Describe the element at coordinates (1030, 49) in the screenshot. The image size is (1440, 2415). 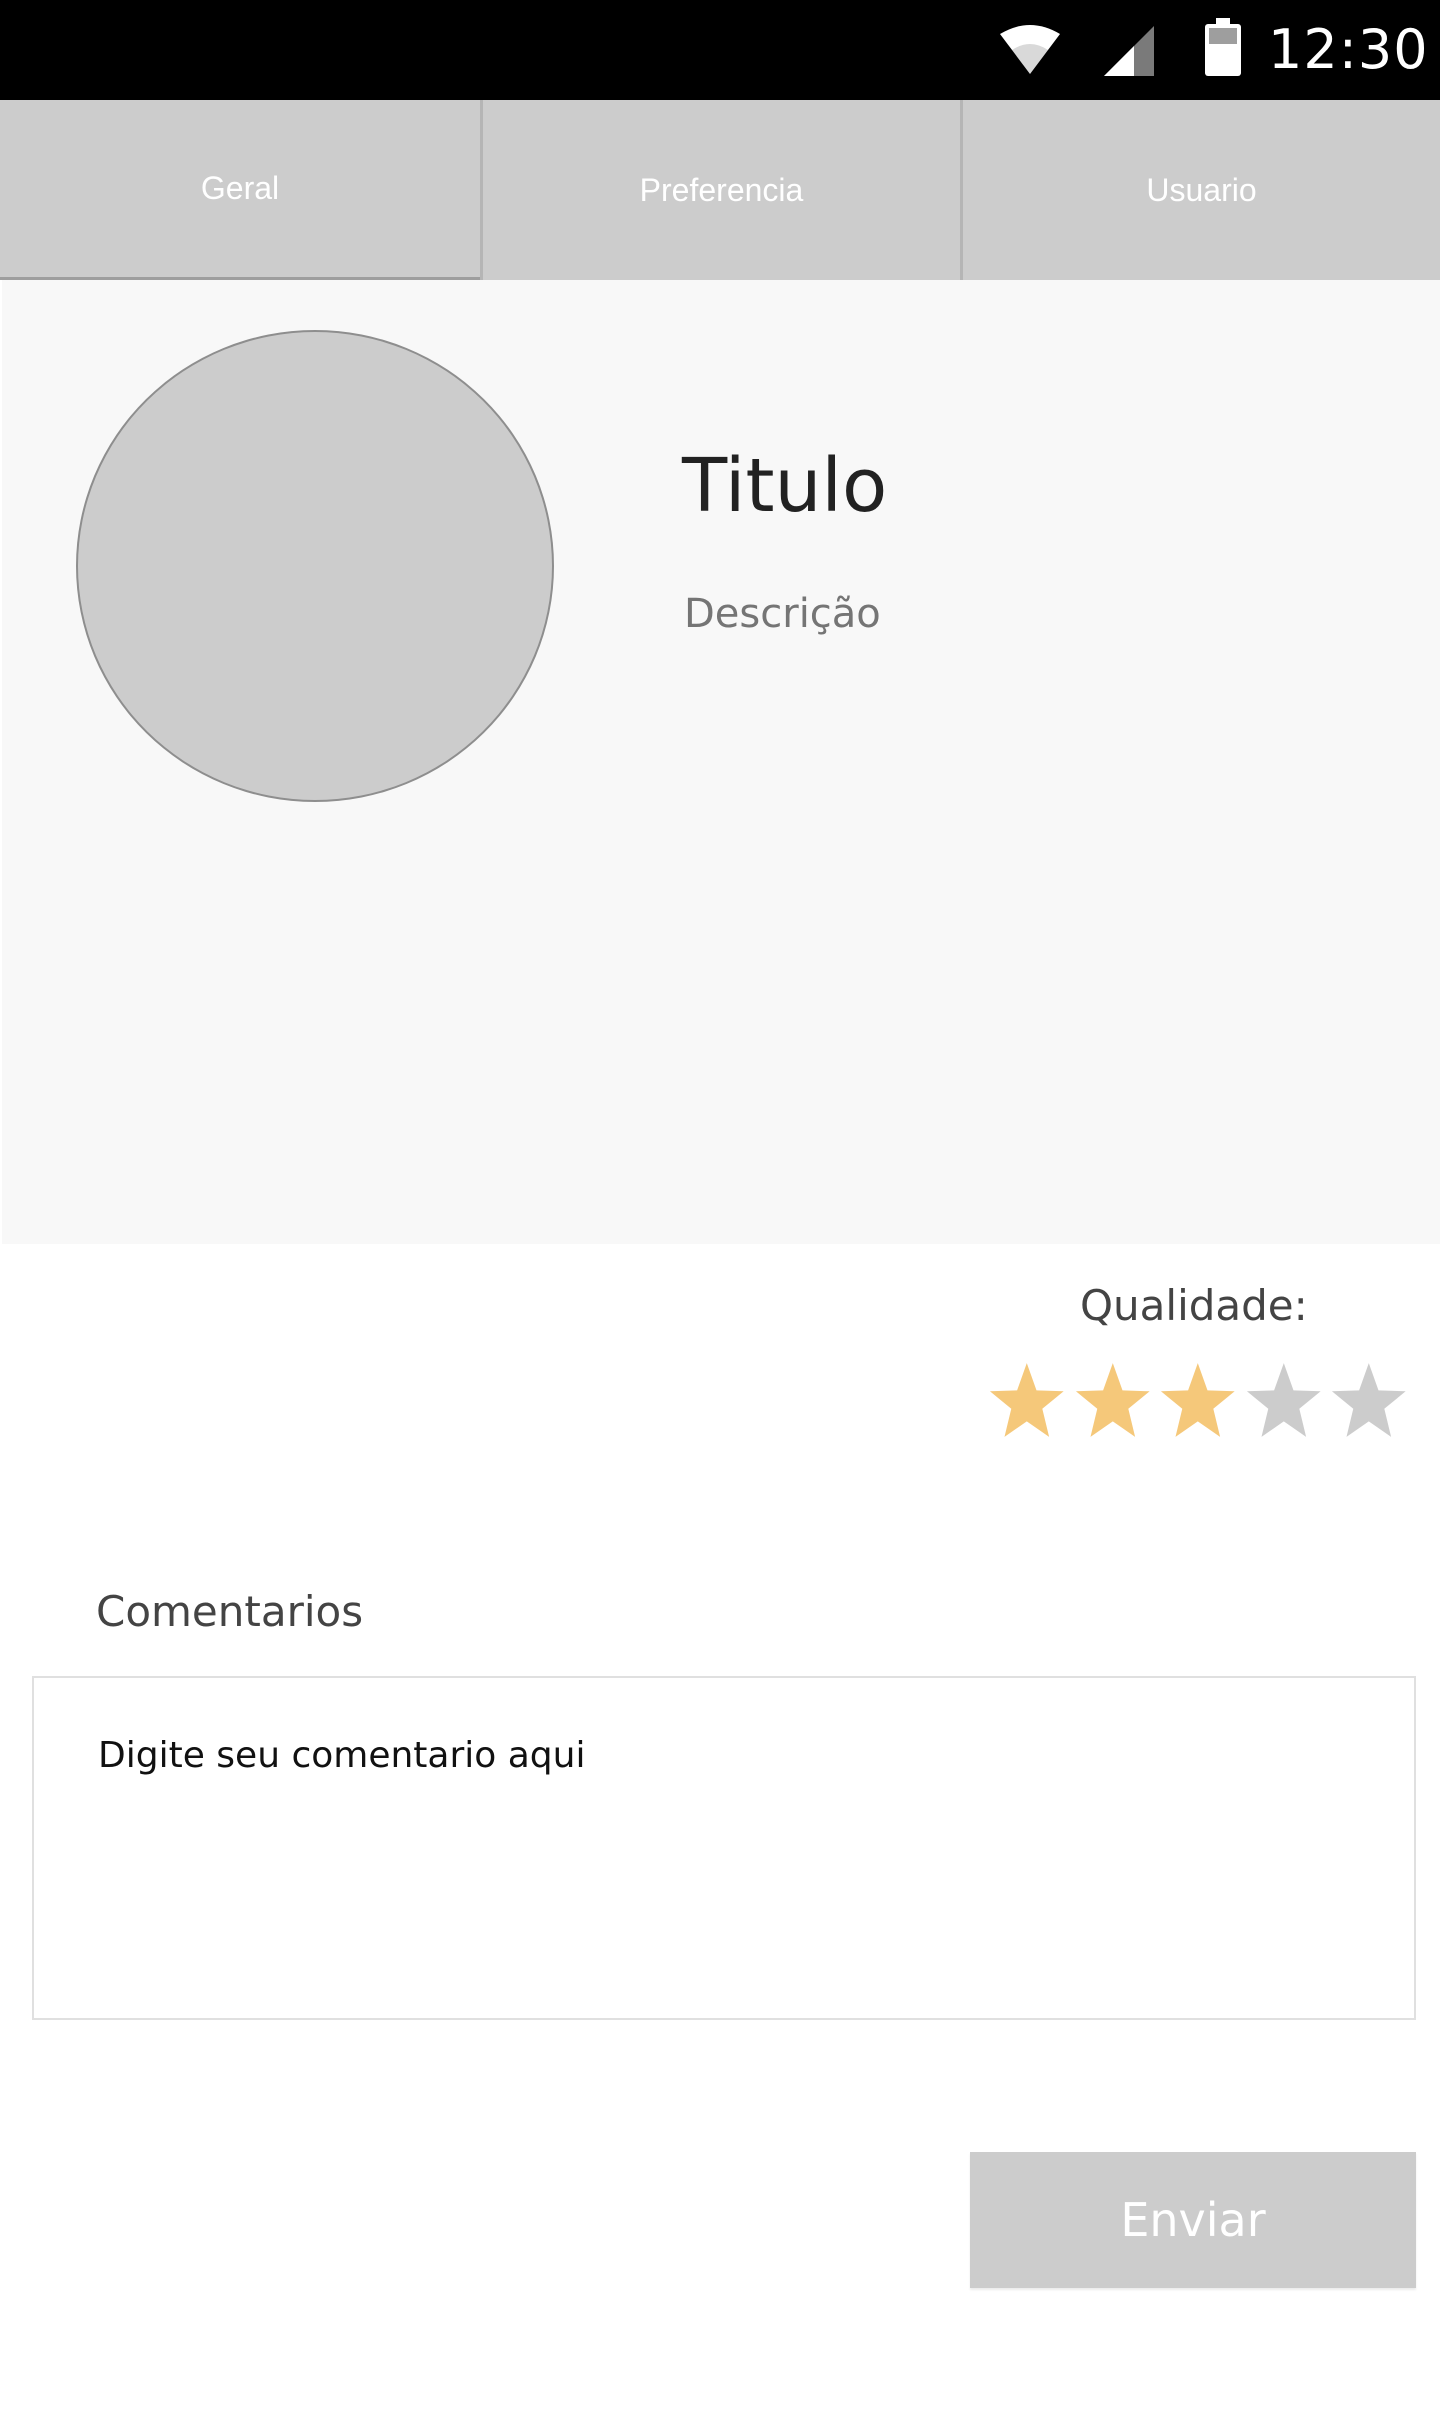
I see `wifi-icon` at that location.